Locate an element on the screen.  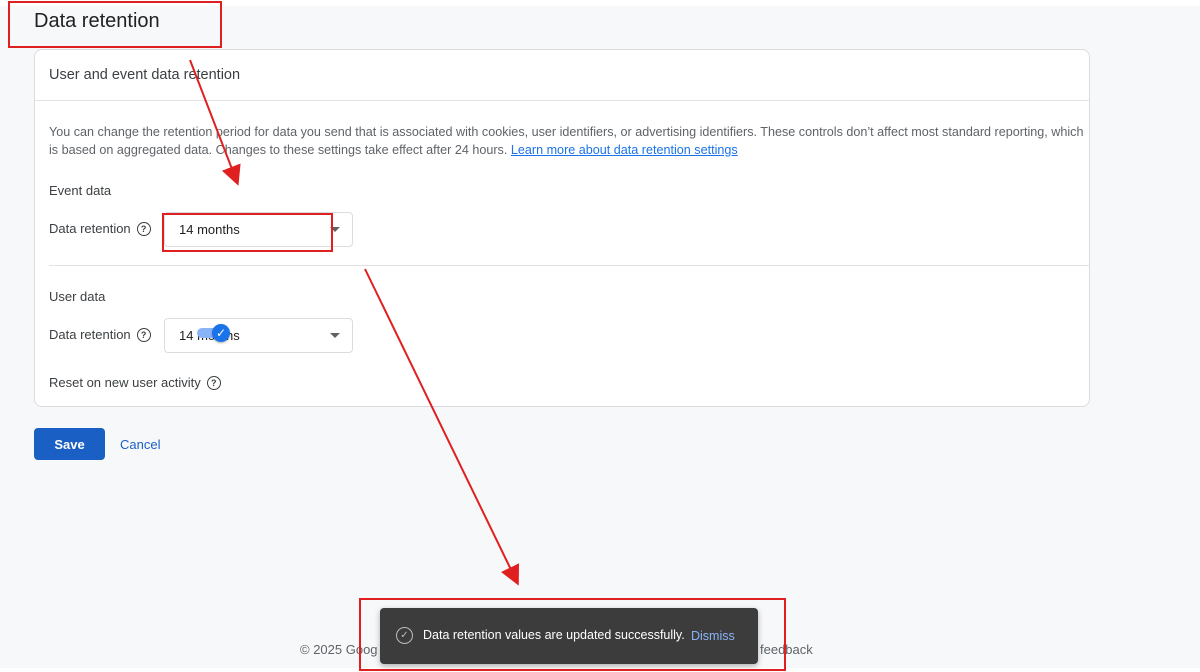
save-button: Save is located at coordinates (69, 444).